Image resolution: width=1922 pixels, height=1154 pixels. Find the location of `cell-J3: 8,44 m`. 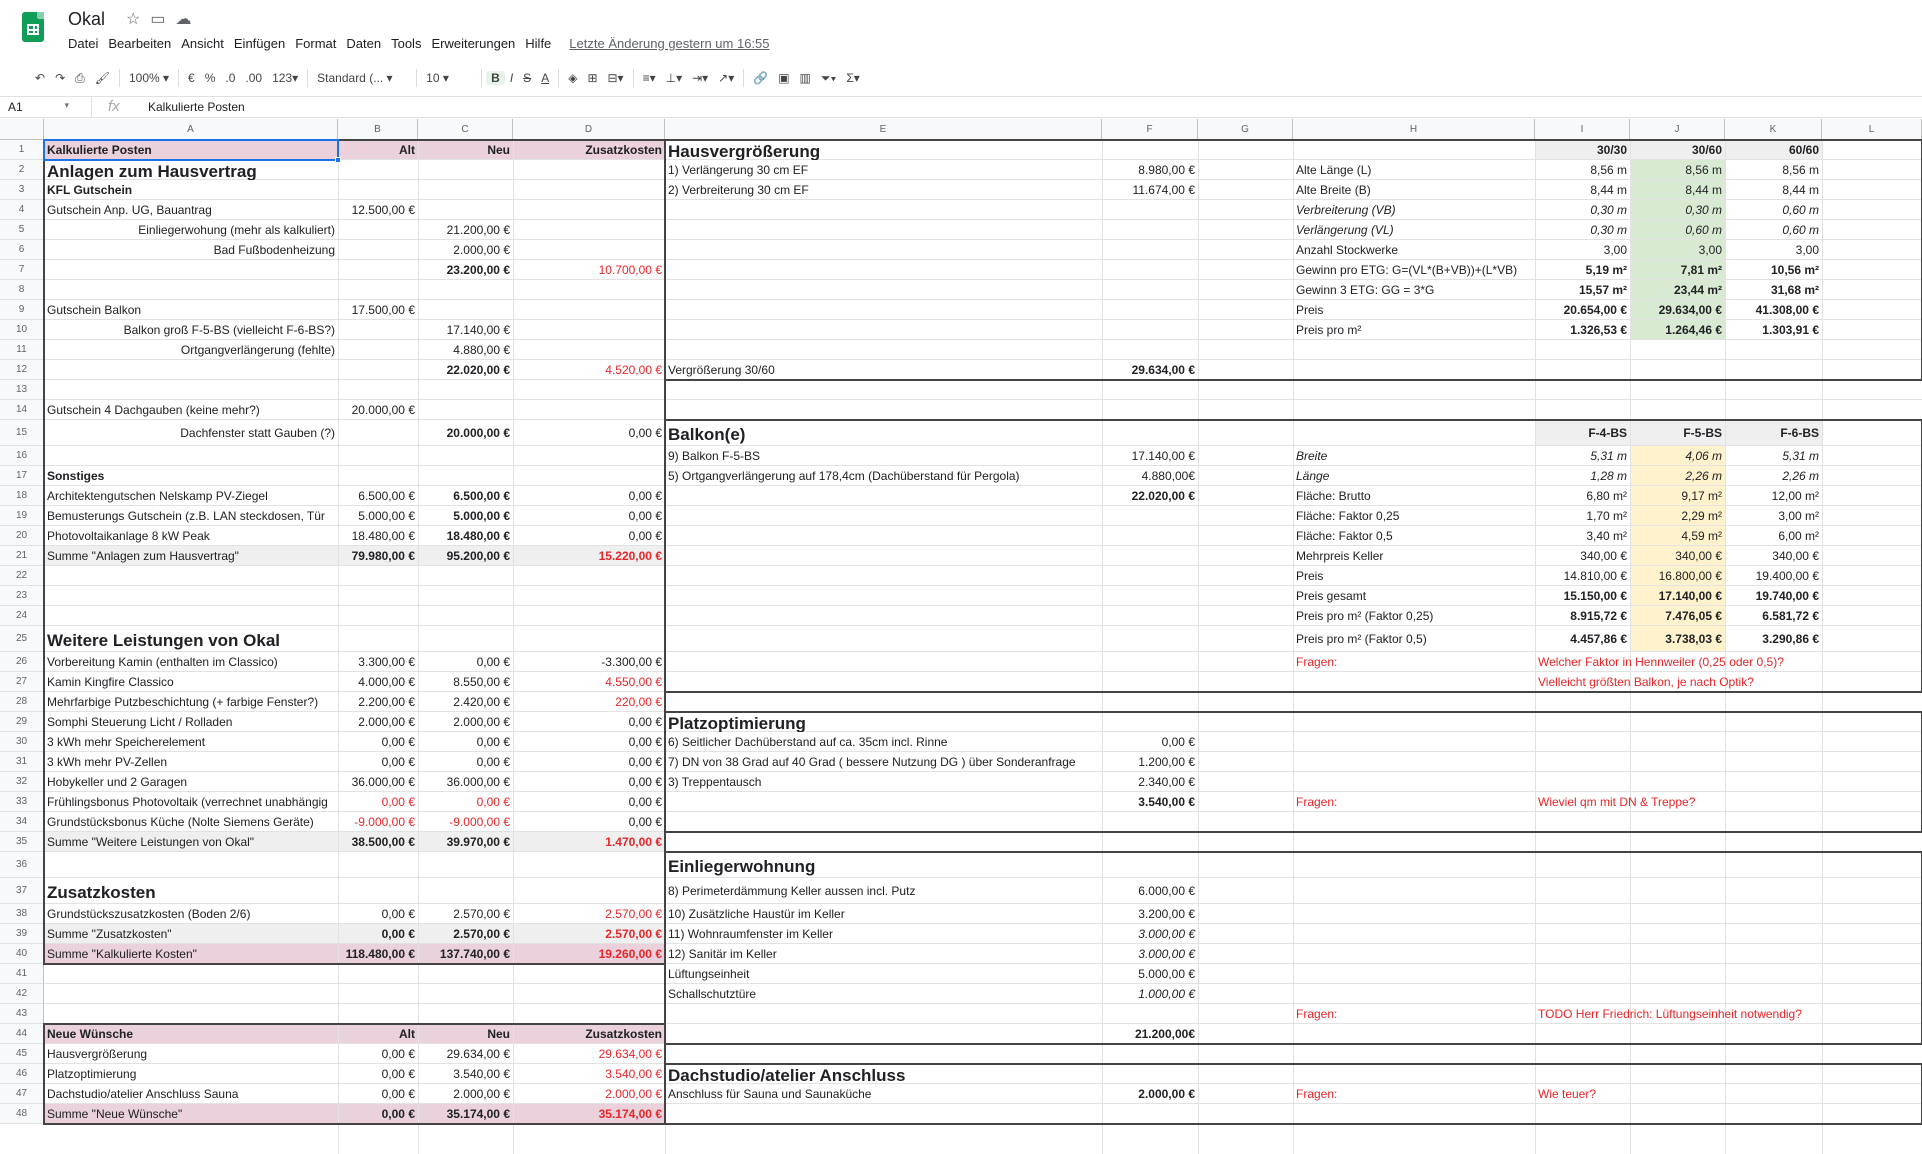

cell-J3: 8,44 m is located at coordinates (1677, 190).